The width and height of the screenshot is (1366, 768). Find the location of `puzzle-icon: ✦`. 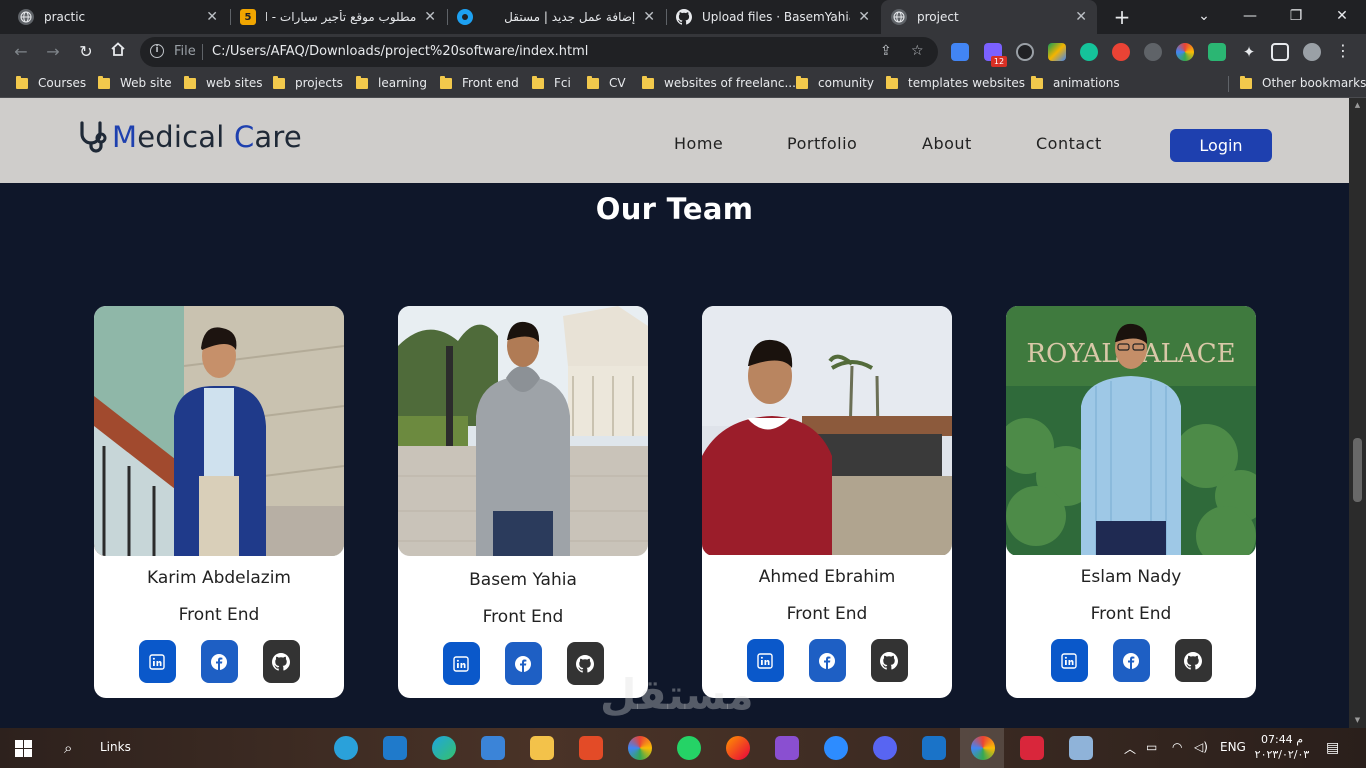

puzzle-icon: ✦ is located at coordinates (1249, 52).